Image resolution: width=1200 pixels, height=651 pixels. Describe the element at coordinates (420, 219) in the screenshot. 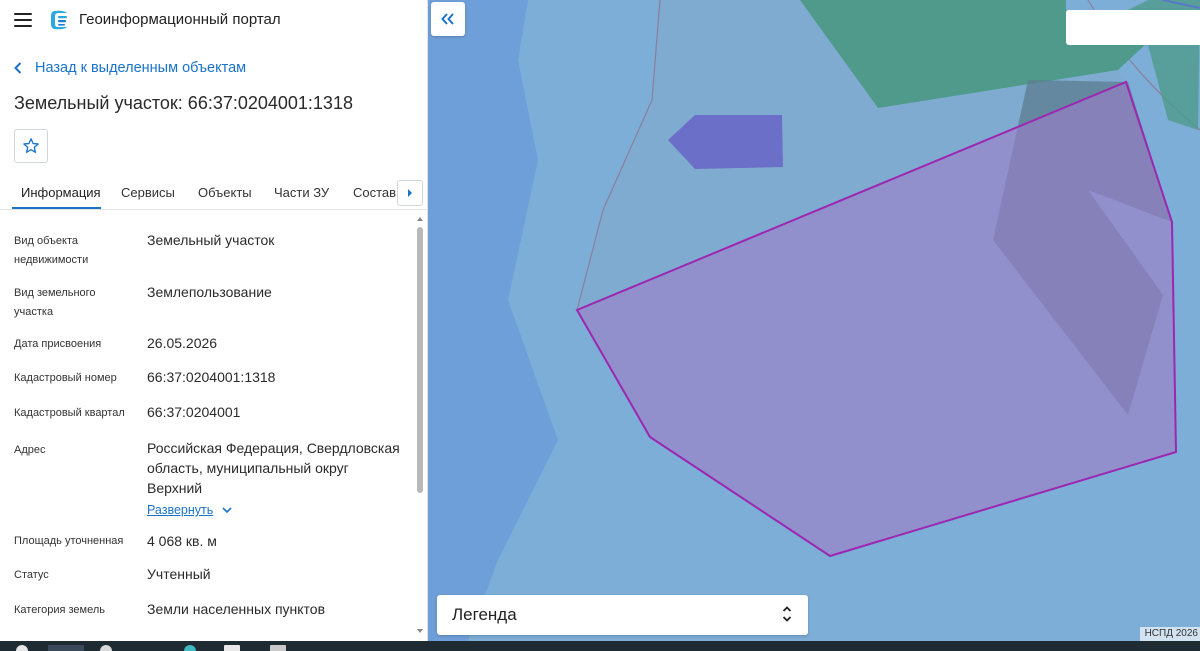

I see `scroll-up-arrow` at that location.